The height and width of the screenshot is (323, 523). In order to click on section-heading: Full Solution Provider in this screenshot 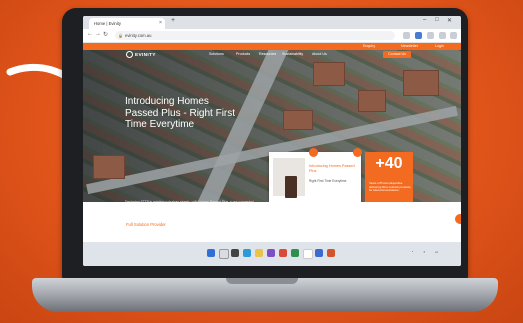, I will do `click(146, 224)`.